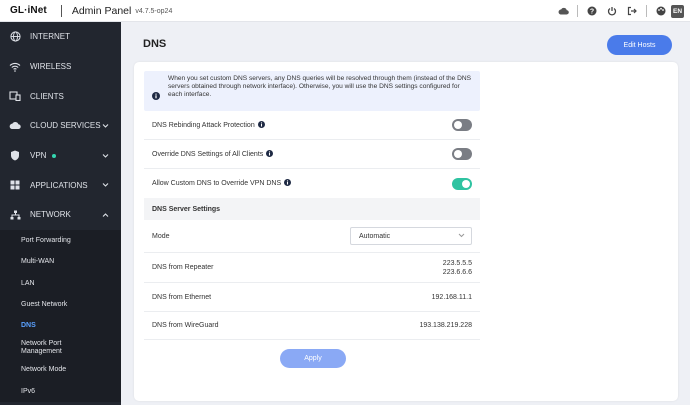 The width and height of the screenshot is (690, 405). I want to click on ethernet-dns-row: DNS from Ethernet 192.168.11.1, so click(312, 297).